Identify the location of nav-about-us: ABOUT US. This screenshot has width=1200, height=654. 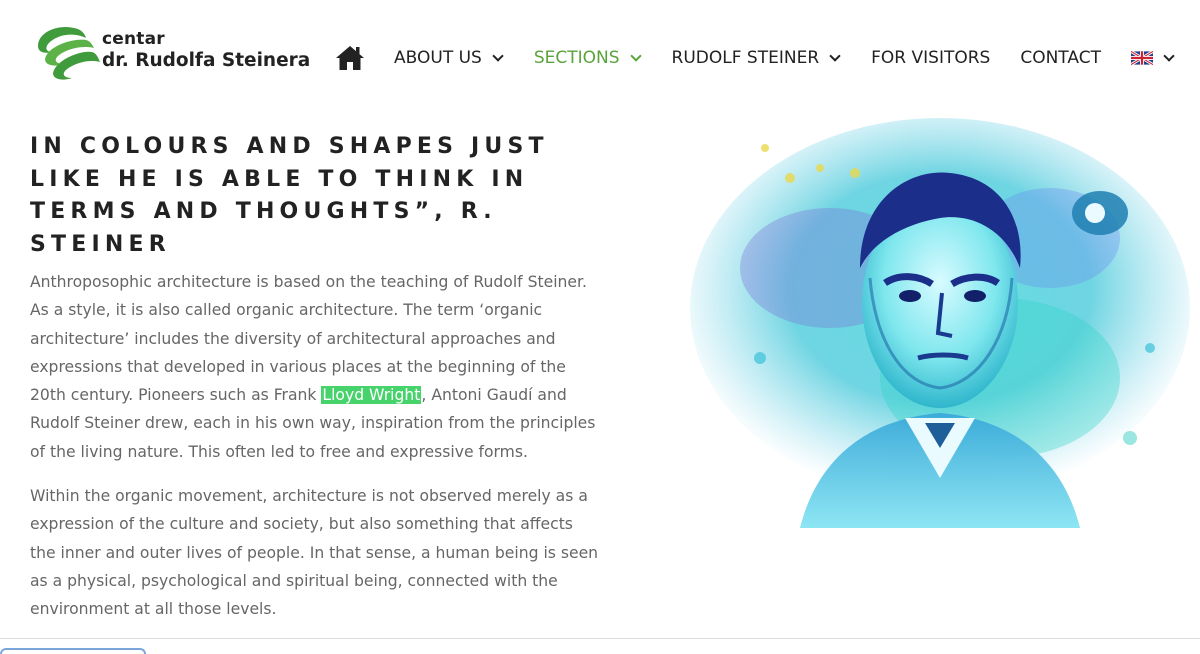
(449, 58).